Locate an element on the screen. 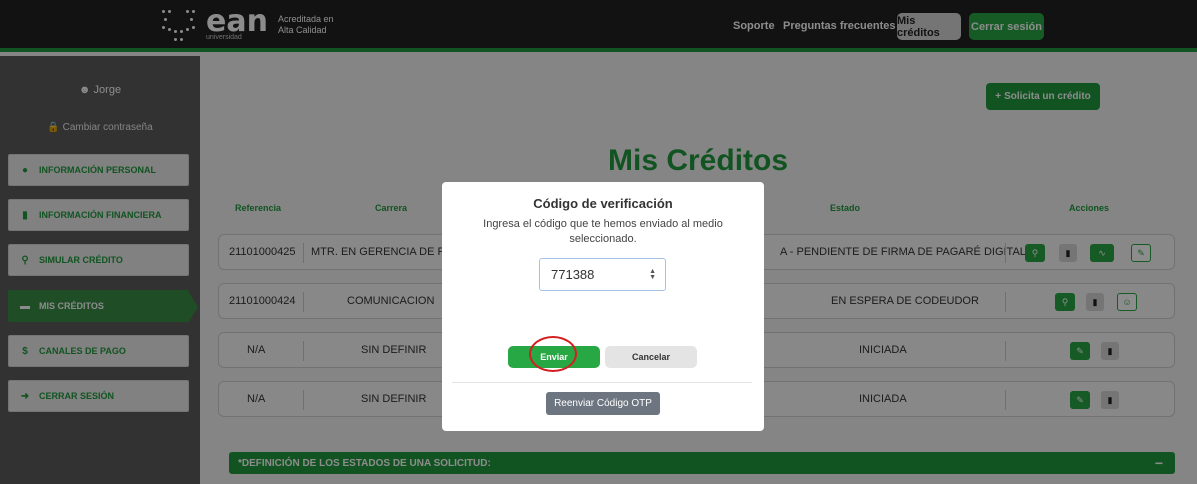 This screenshot has width=1197, height=484. reenviar-otp-button: Reenviar Código OTP is located at coordinates (603, 403).